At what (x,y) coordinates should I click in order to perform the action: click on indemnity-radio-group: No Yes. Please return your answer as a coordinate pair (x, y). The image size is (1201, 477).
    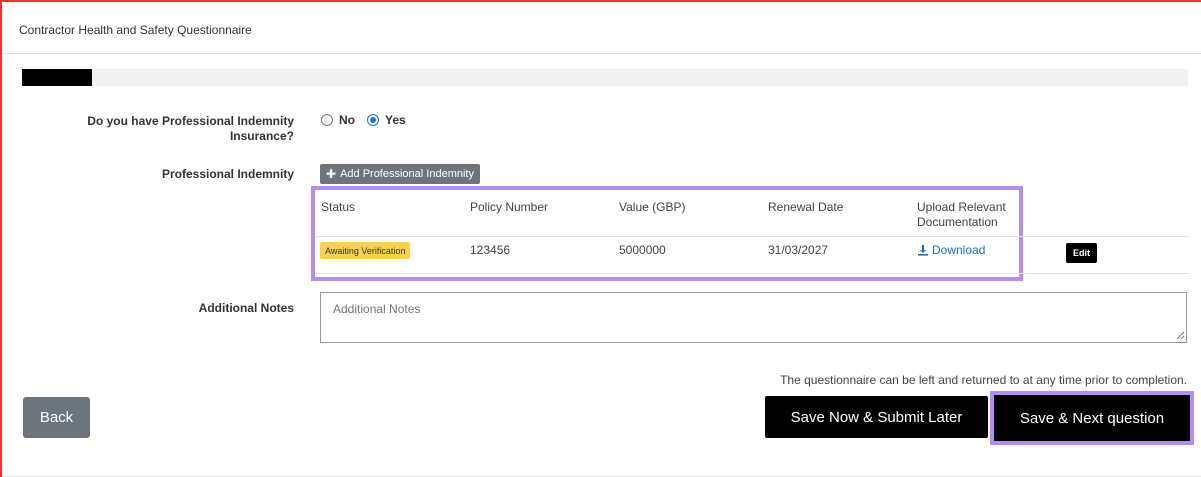
    Looking at the image, I should click on (366, 120).